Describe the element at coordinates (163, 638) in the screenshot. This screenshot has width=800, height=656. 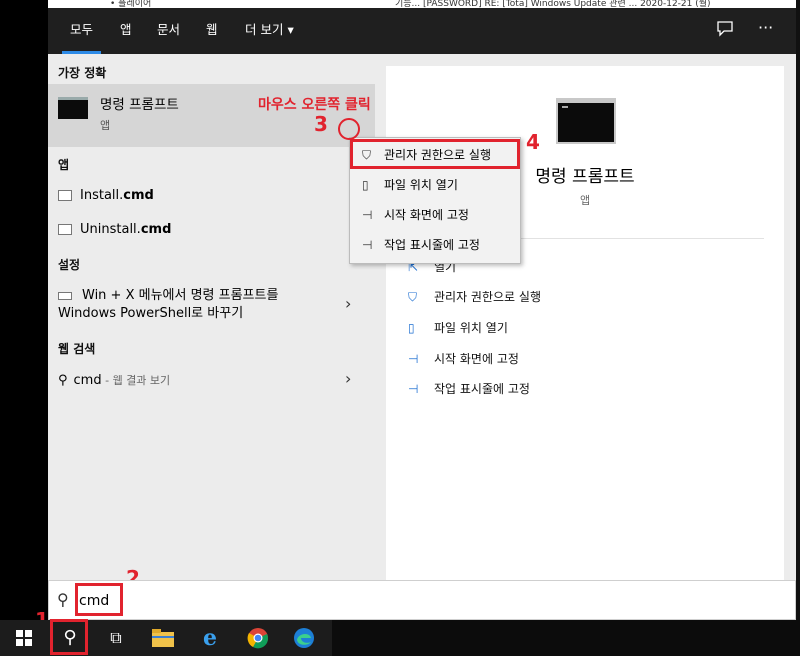
I see `file-explorer-icon` at that location.